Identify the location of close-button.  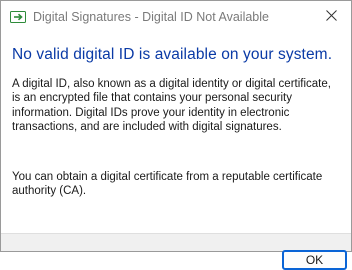
(331, 17).